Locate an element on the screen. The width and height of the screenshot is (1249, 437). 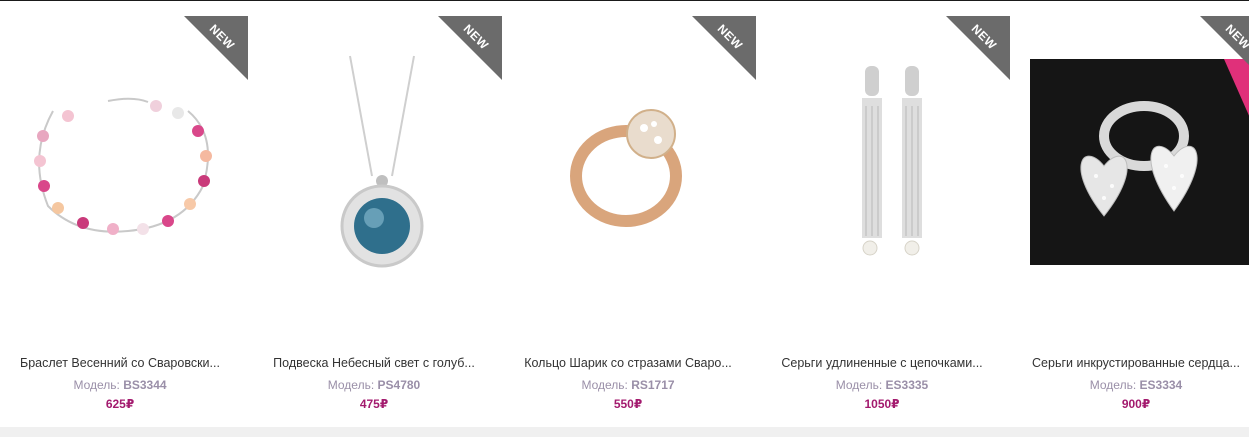
bottom-band is located at coordinates (624, 432).